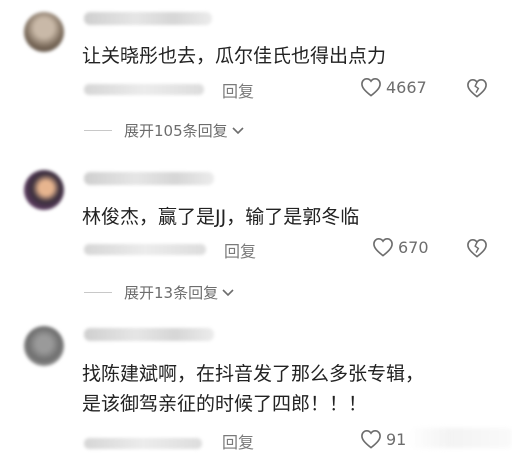 This screenshot has width=512, height=453. What do you see at coordinates (171, 293) in the screenshot?
I see `expand-label: 展开13条回复` at bounding box center [171, 293].